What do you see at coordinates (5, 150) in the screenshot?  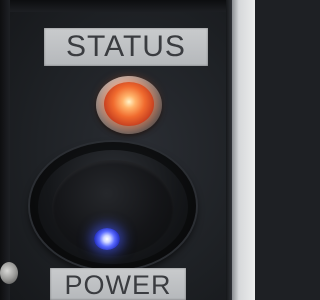 I see `left-edge` at bounding box center [5, 150].